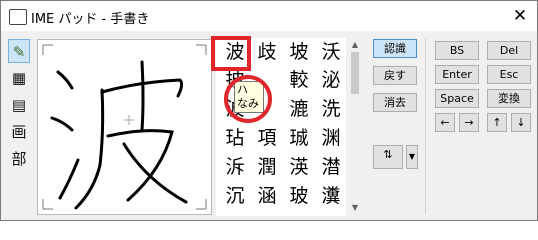 The image size is (538, 240). I want to click on character-list-tool-icon: ▦, so click(19, 78).